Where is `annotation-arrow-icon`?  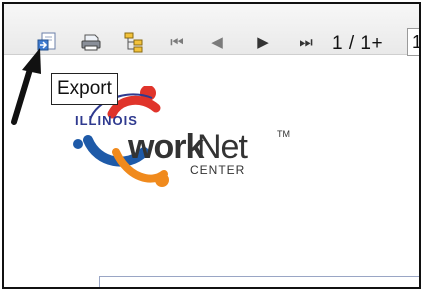
annotation-arrow-icon is located at coordinates (26, 86).